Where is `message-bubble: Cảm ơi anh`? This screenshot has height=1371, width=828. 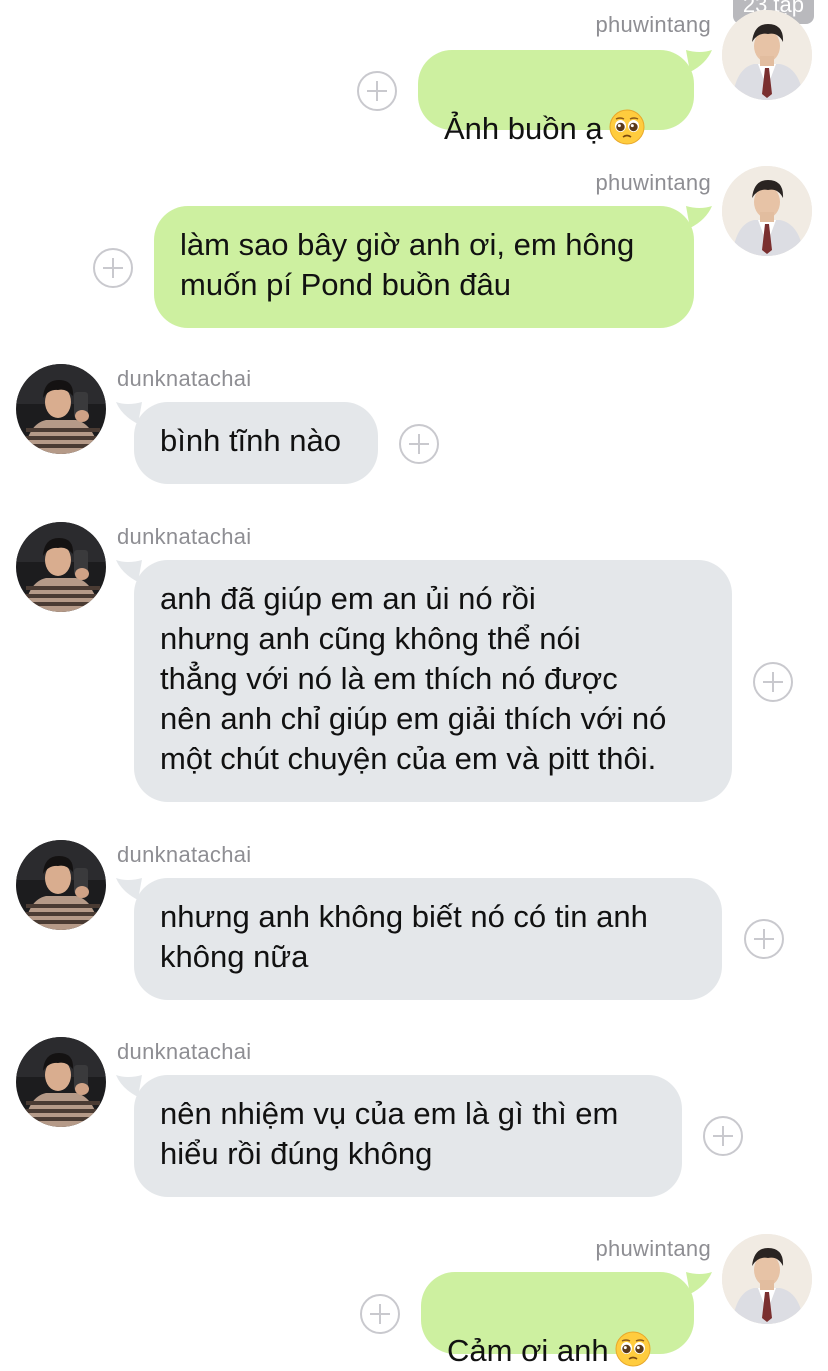 message-bubble: Cảm ơi anh is located at coordinates (557, 1320).